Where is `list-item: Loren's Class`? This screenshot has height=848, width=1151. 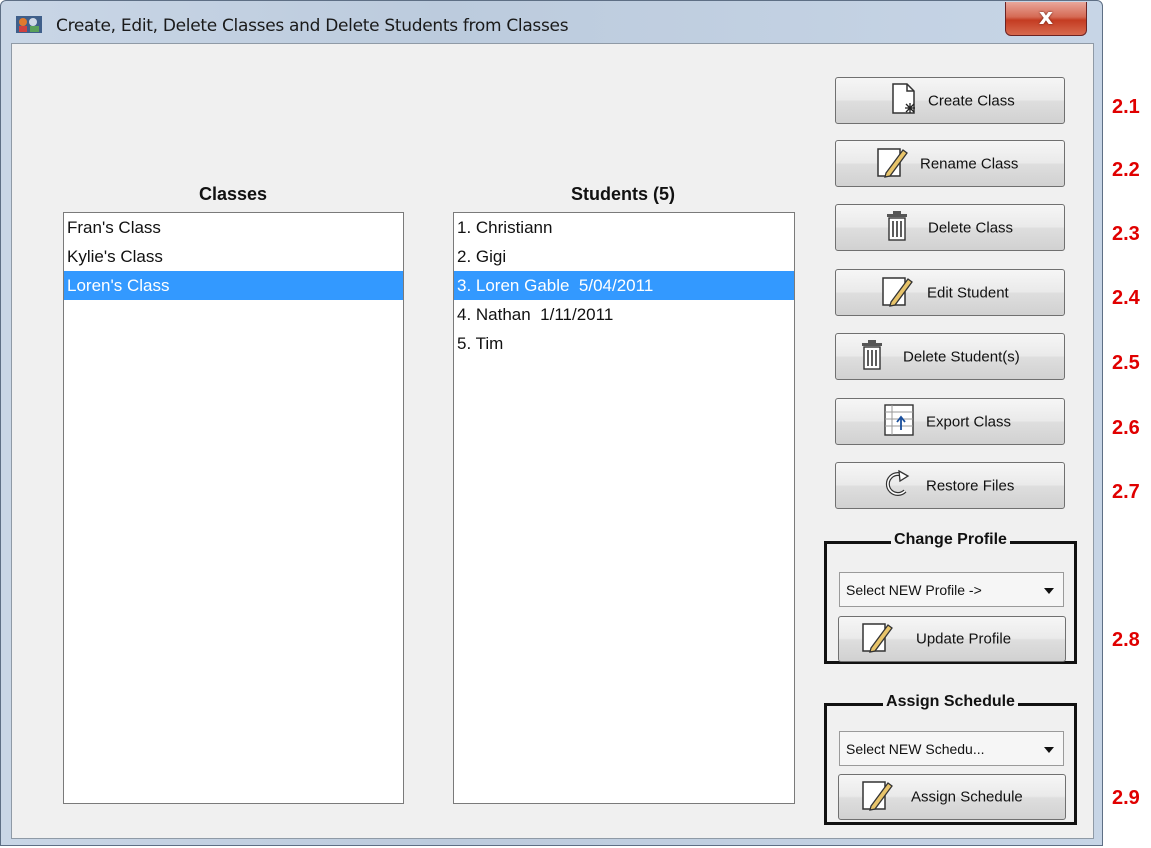 list-item: Loren's Class is located at coordinates (233, 285).